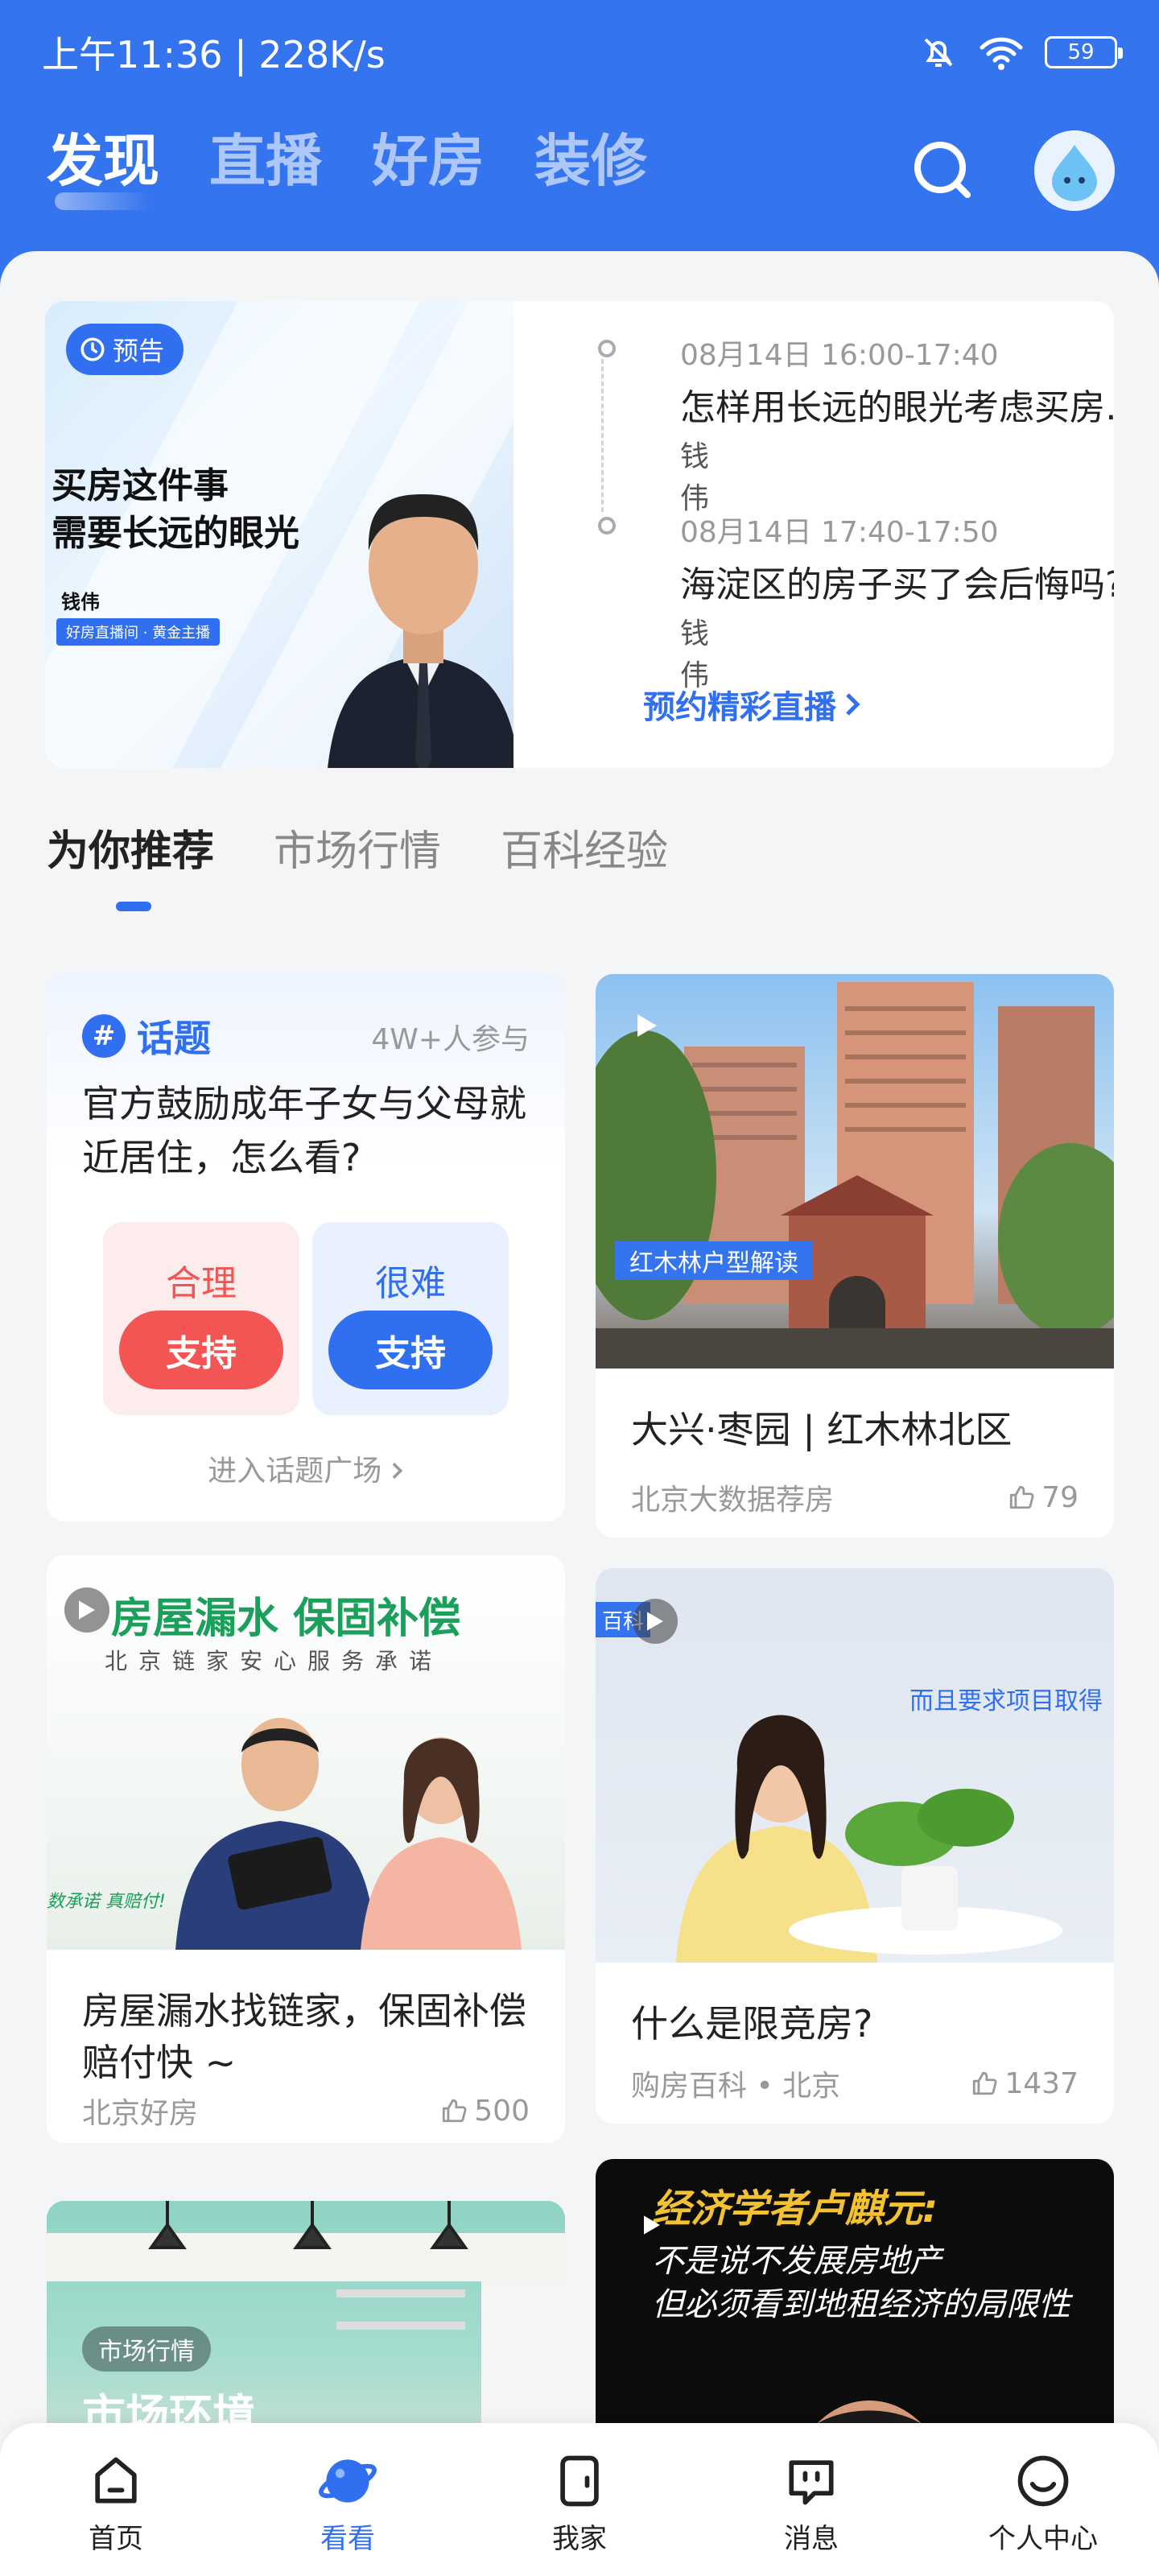 Image resolution: width=1159 pixels, height=2576 pixels. Describe the element at coordinates (714, 1260) in the screenshot. I see `video-overlay-label: 红木林户型解读` at that location.